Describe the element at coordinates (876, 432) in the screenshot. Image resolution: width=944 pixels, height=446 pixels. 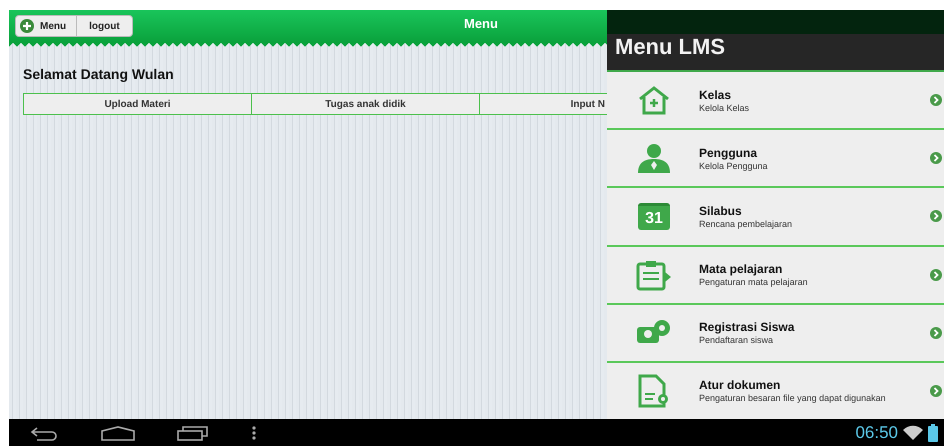
I see `clock-time: 06:50` at that location.